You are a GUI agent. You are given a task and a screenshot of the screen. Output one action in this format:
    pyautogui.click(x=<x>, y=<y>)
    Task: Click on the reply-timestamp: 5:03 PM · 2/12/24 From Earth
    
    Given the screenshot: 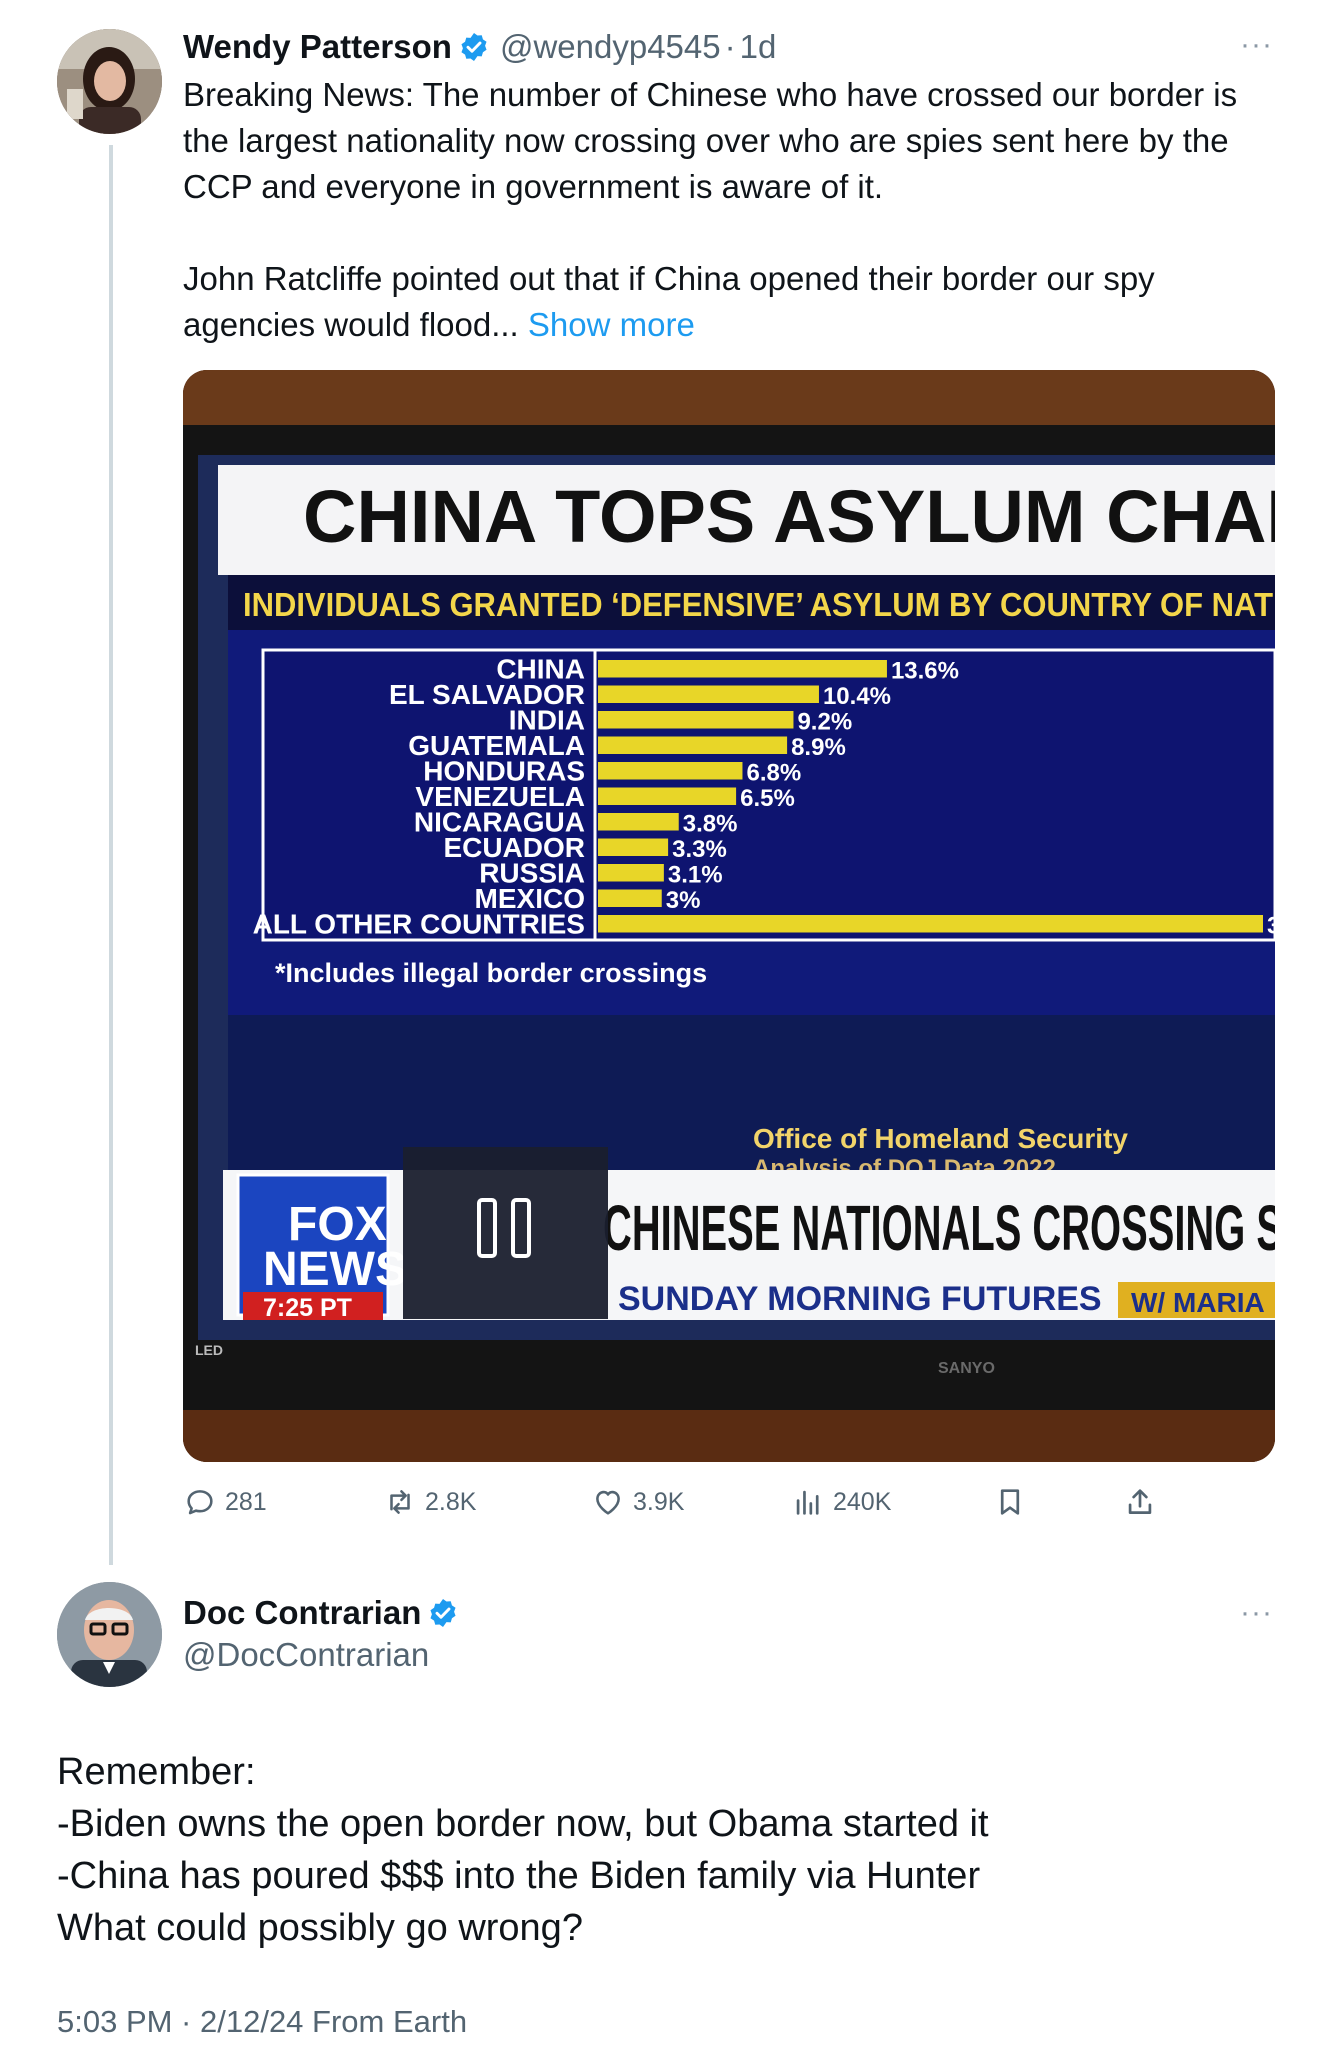 What is the action you would take?
    pyautogui.click(x=262, y=2022)
    